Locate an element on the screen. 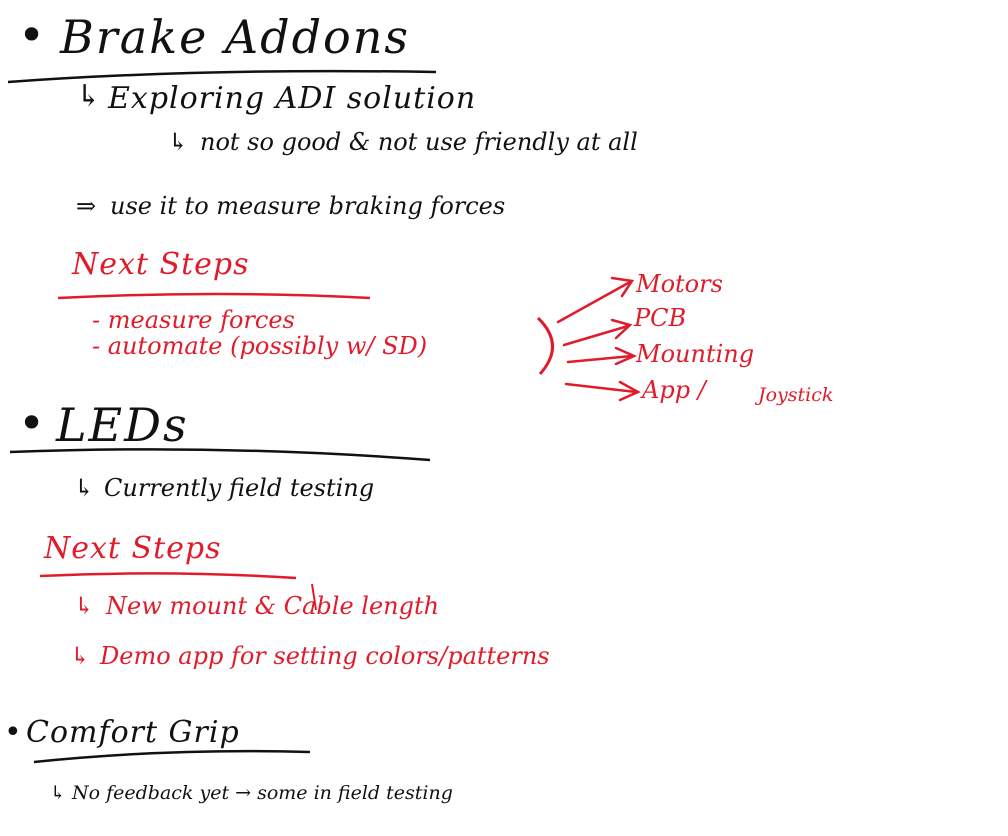  branch-joystick: Joystick is located at coordinates (796, 395).